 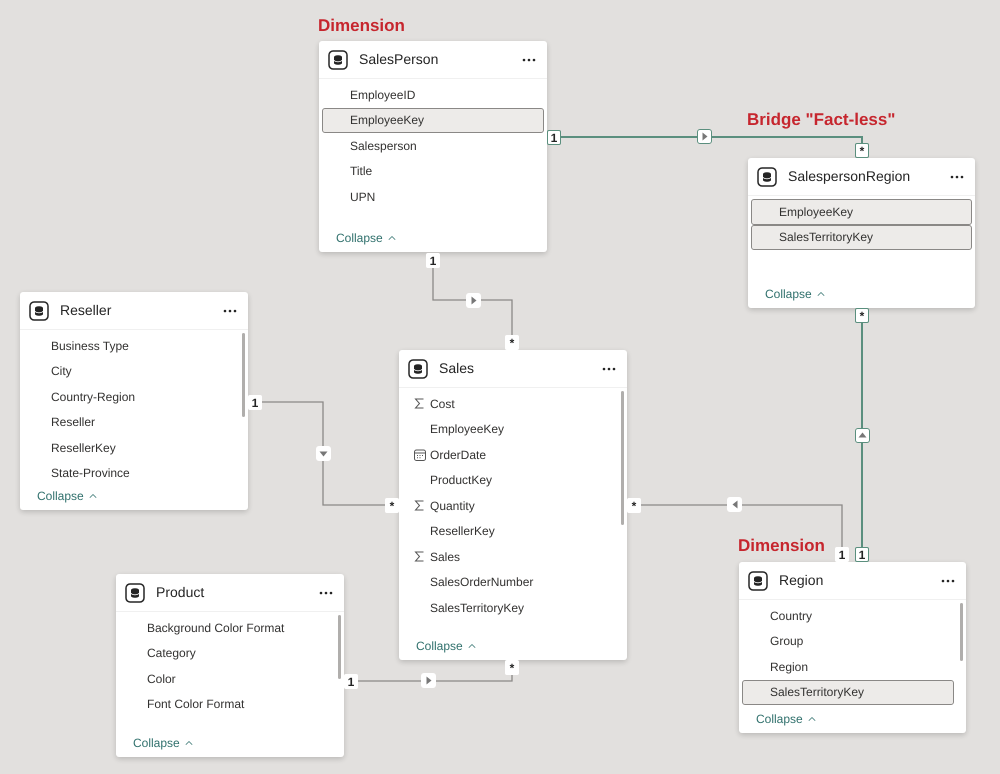 I want to click on table-name: Reseller, so click(x=86, y=310).